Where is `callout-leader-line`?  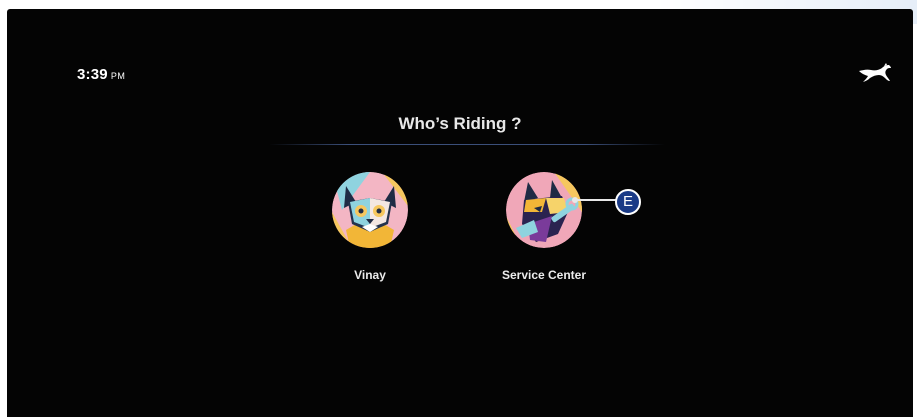
callout-leader-line is located at coordinates (597, 200).